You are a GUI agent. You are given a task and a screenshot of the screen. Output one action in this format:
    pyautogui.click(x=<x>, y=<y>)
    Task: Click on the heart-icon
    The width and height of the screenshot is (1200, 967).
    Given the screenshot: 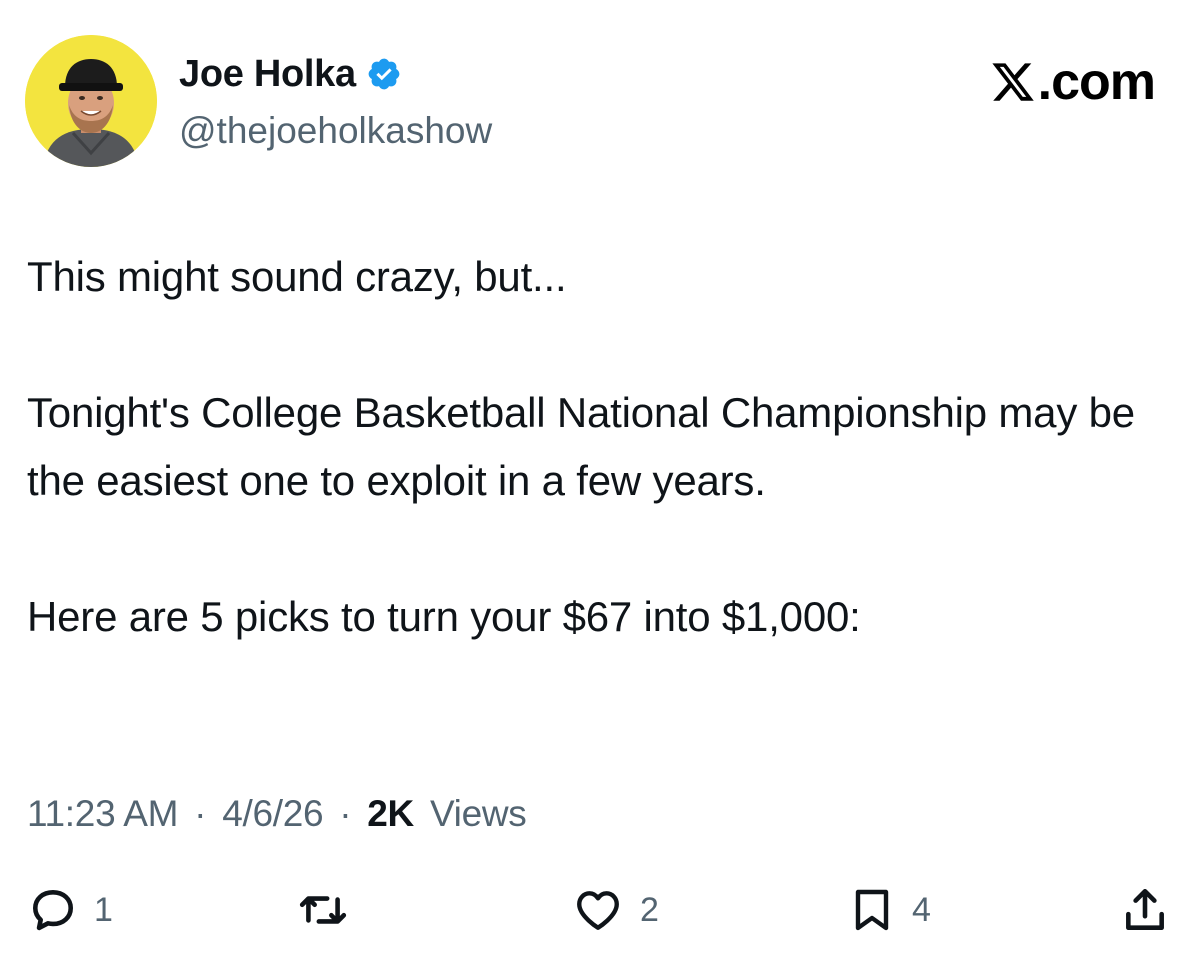 What is the action you would take?
    pyautogui.click(x=598, y=910)
    